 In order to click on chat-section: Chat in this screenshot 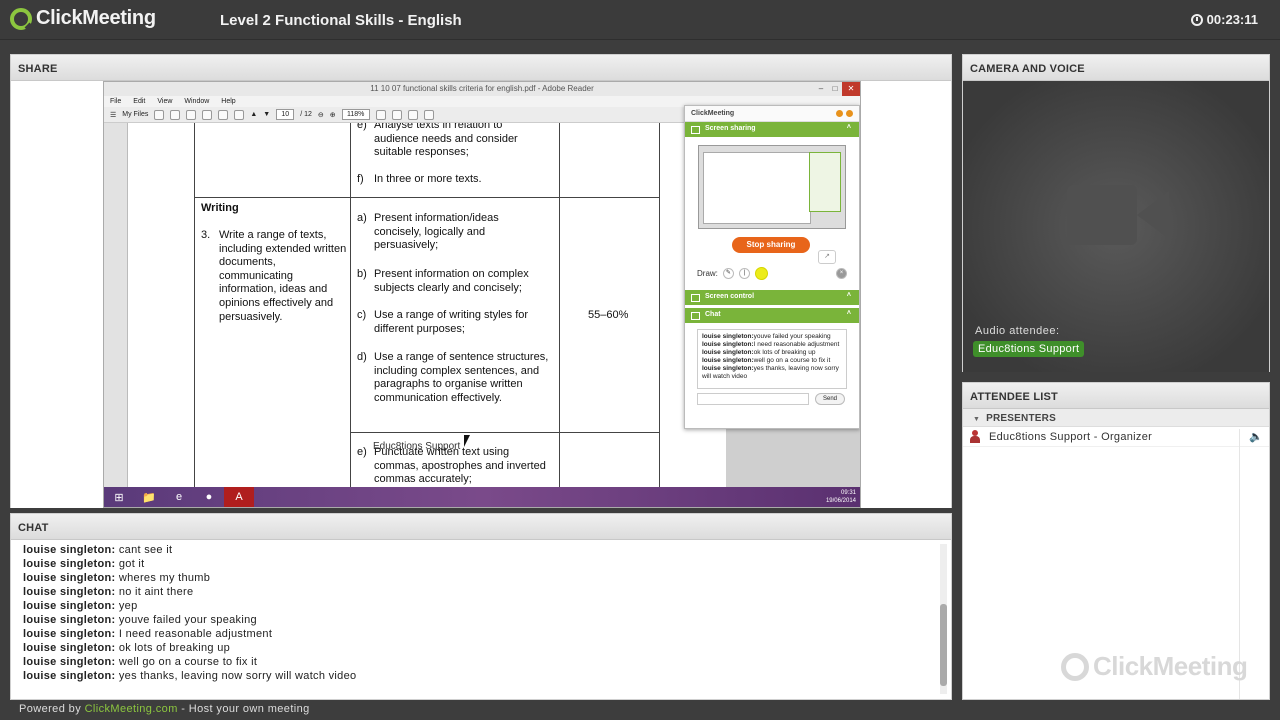, I will do `click(772, 315)`.